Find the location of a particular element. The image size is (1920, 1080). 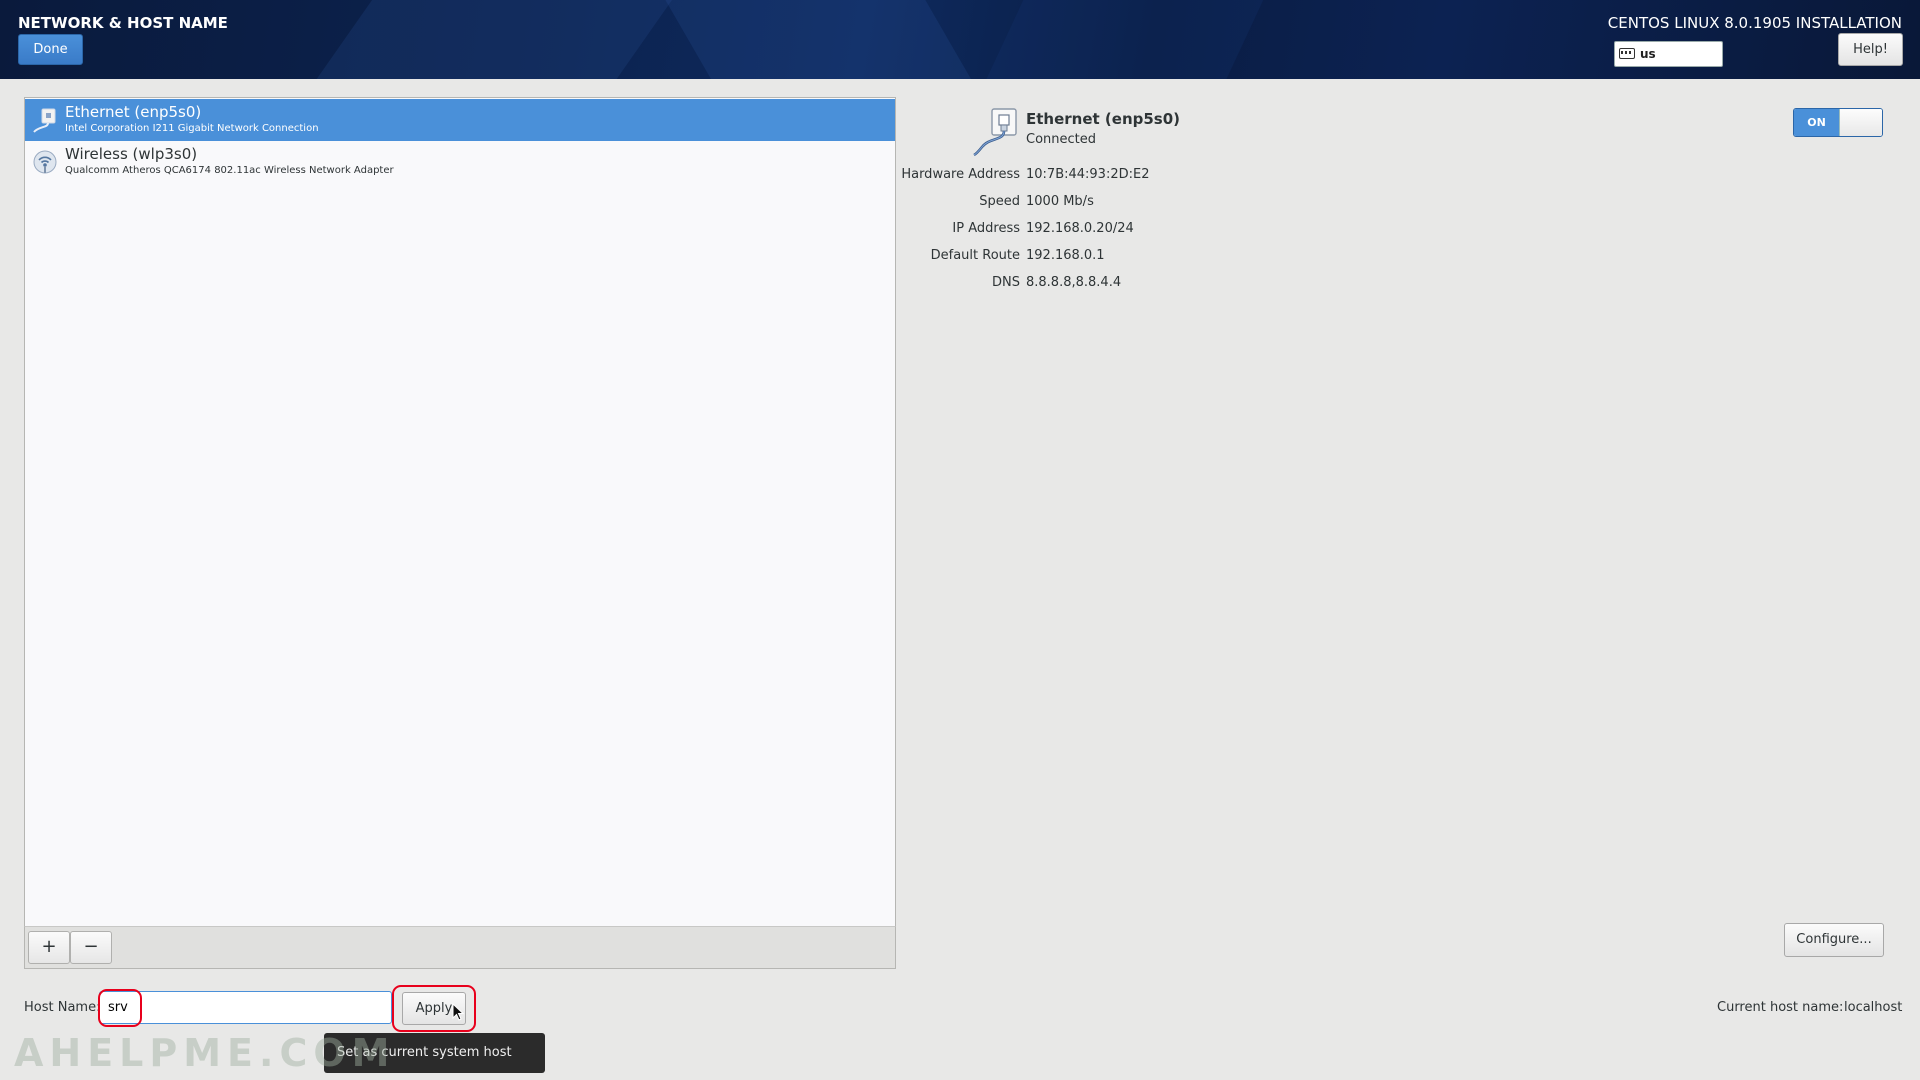

detail-label-default-route: Default Route is located at coordinates (975, 255).